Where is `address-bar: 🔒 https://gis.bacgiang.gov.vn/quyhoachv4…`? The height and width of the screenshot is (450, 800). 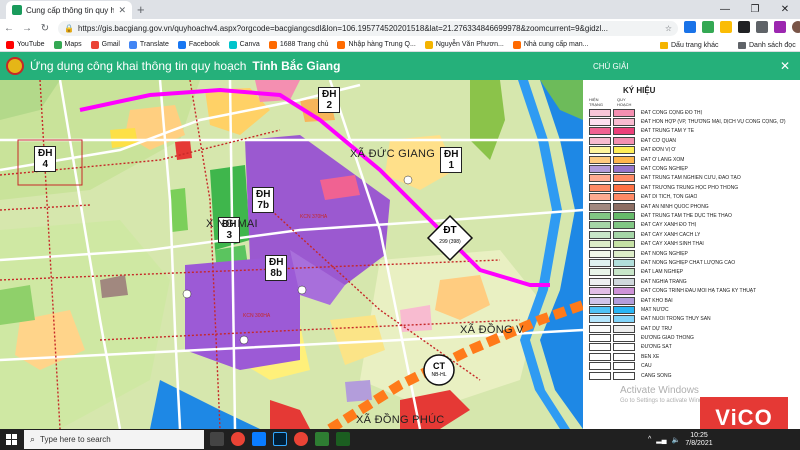 address-bar: 🔒 https://gis.bacgiang.gov.vn/quyhoachv4… is located at coordinates (368, 28).